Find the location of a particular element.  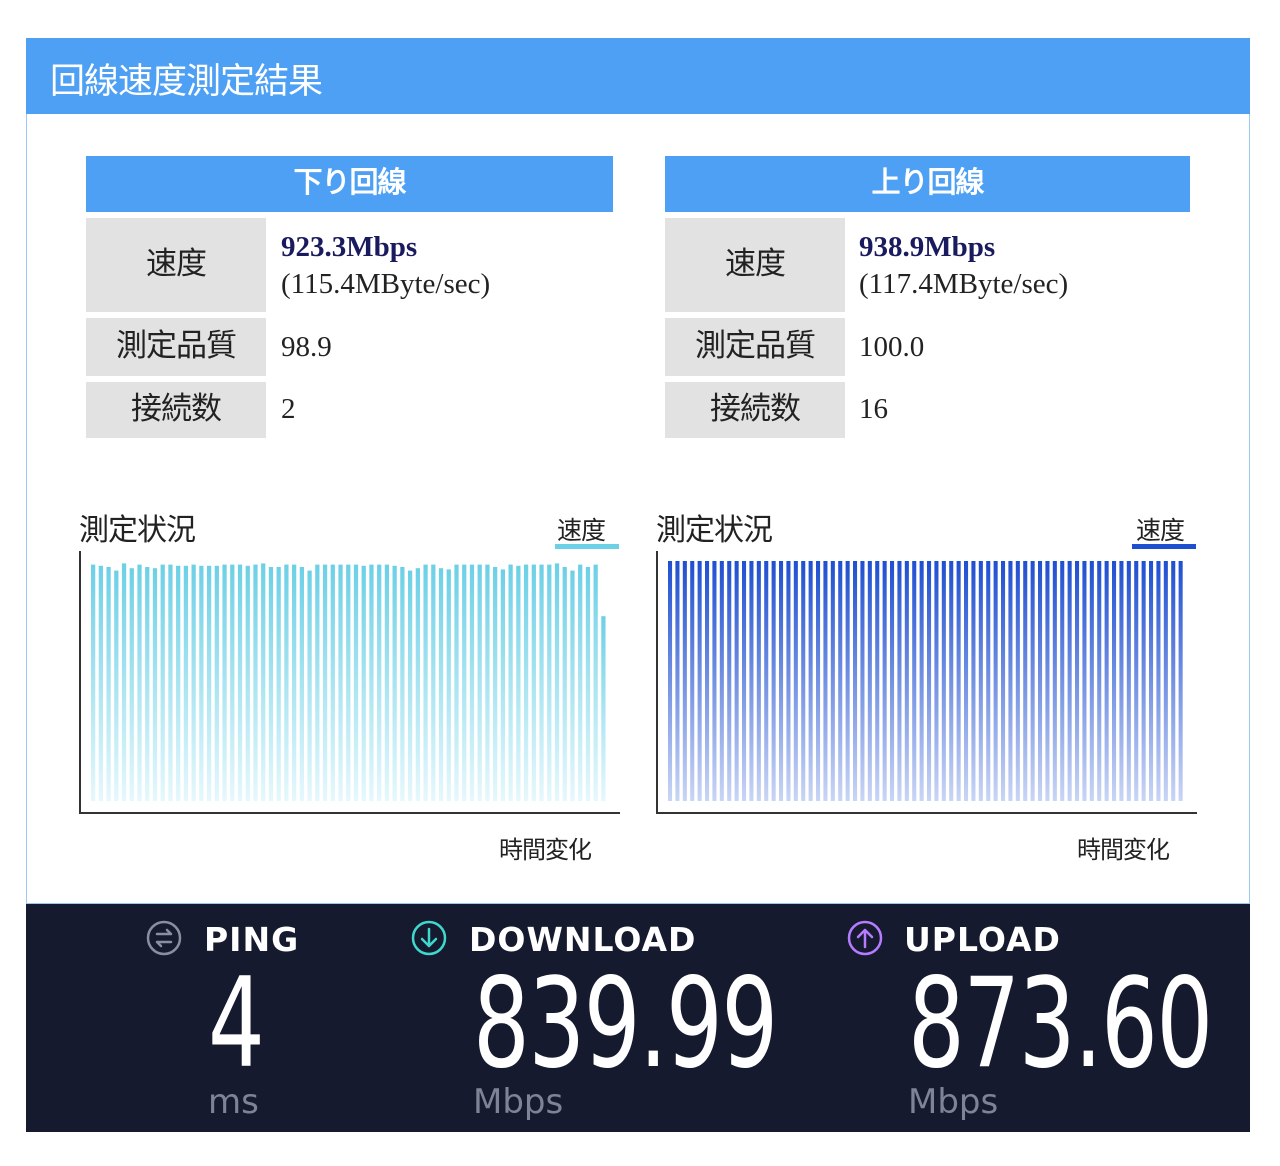

upload-connections-value: 16 is located at coordinates (873, 409).